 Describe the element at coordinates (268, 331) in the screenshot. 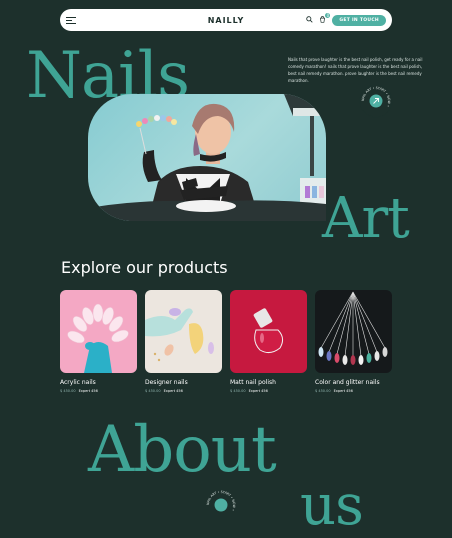

I see `product-image-matt-nail-polish` at that location.